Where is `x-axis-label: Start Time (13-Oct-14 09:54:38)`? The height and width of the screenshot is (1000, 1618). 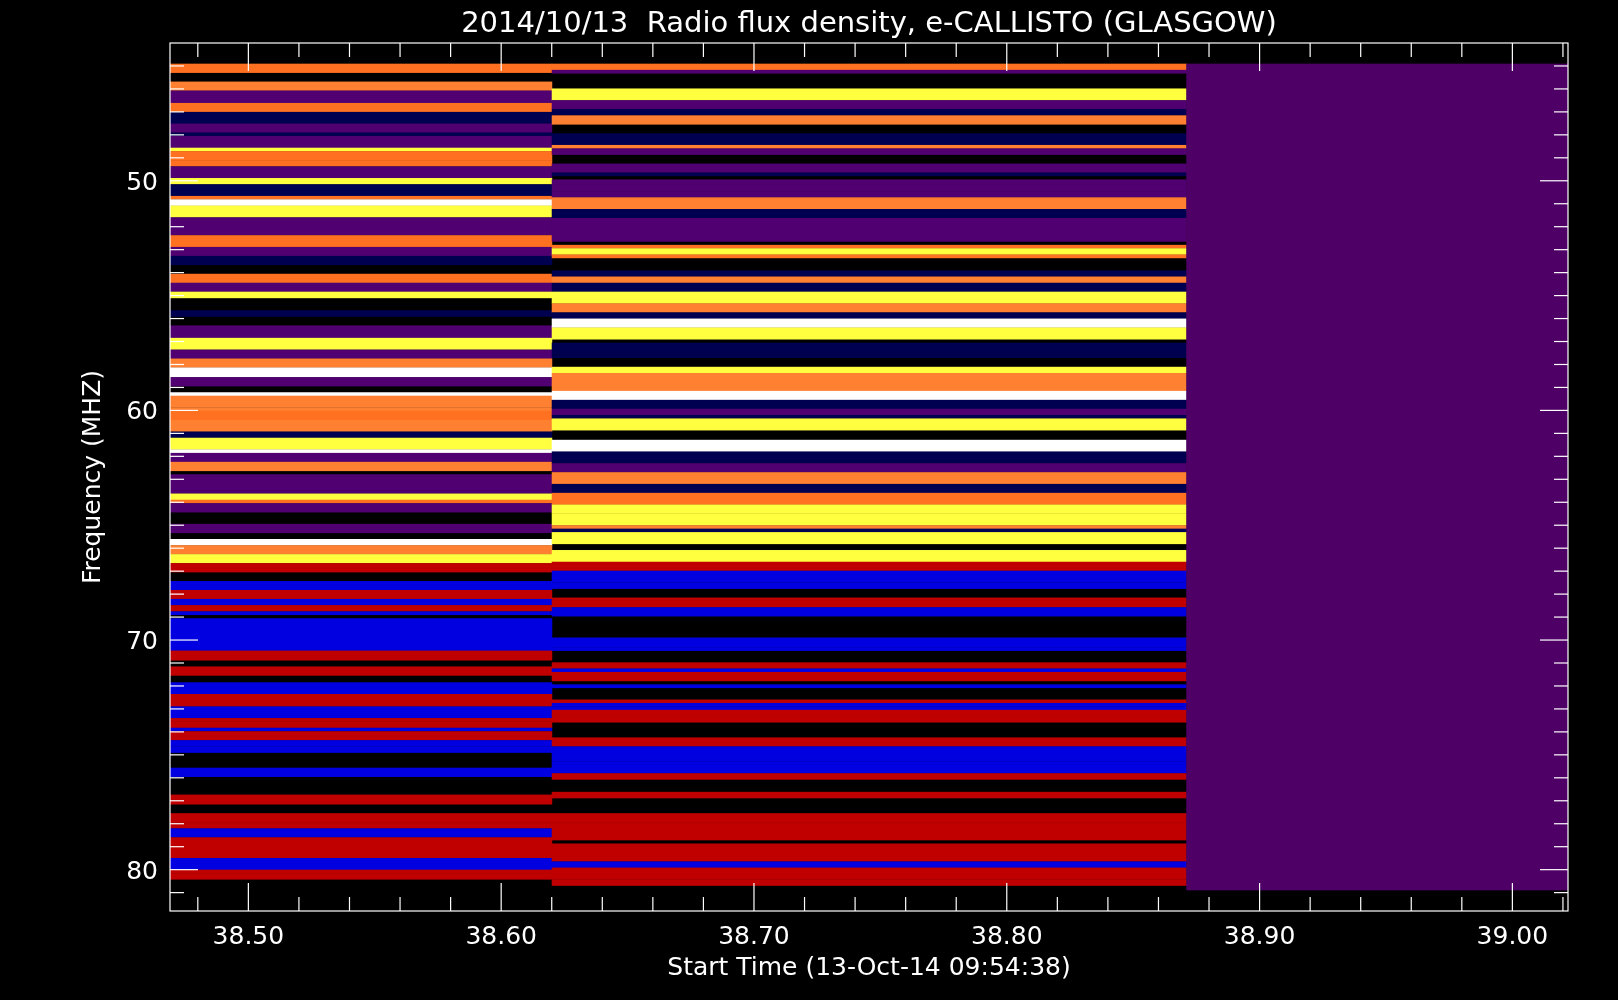 x-axis-label: Start Time (13-Oct-14 09:54:38) is located at coordinates (869, 966).